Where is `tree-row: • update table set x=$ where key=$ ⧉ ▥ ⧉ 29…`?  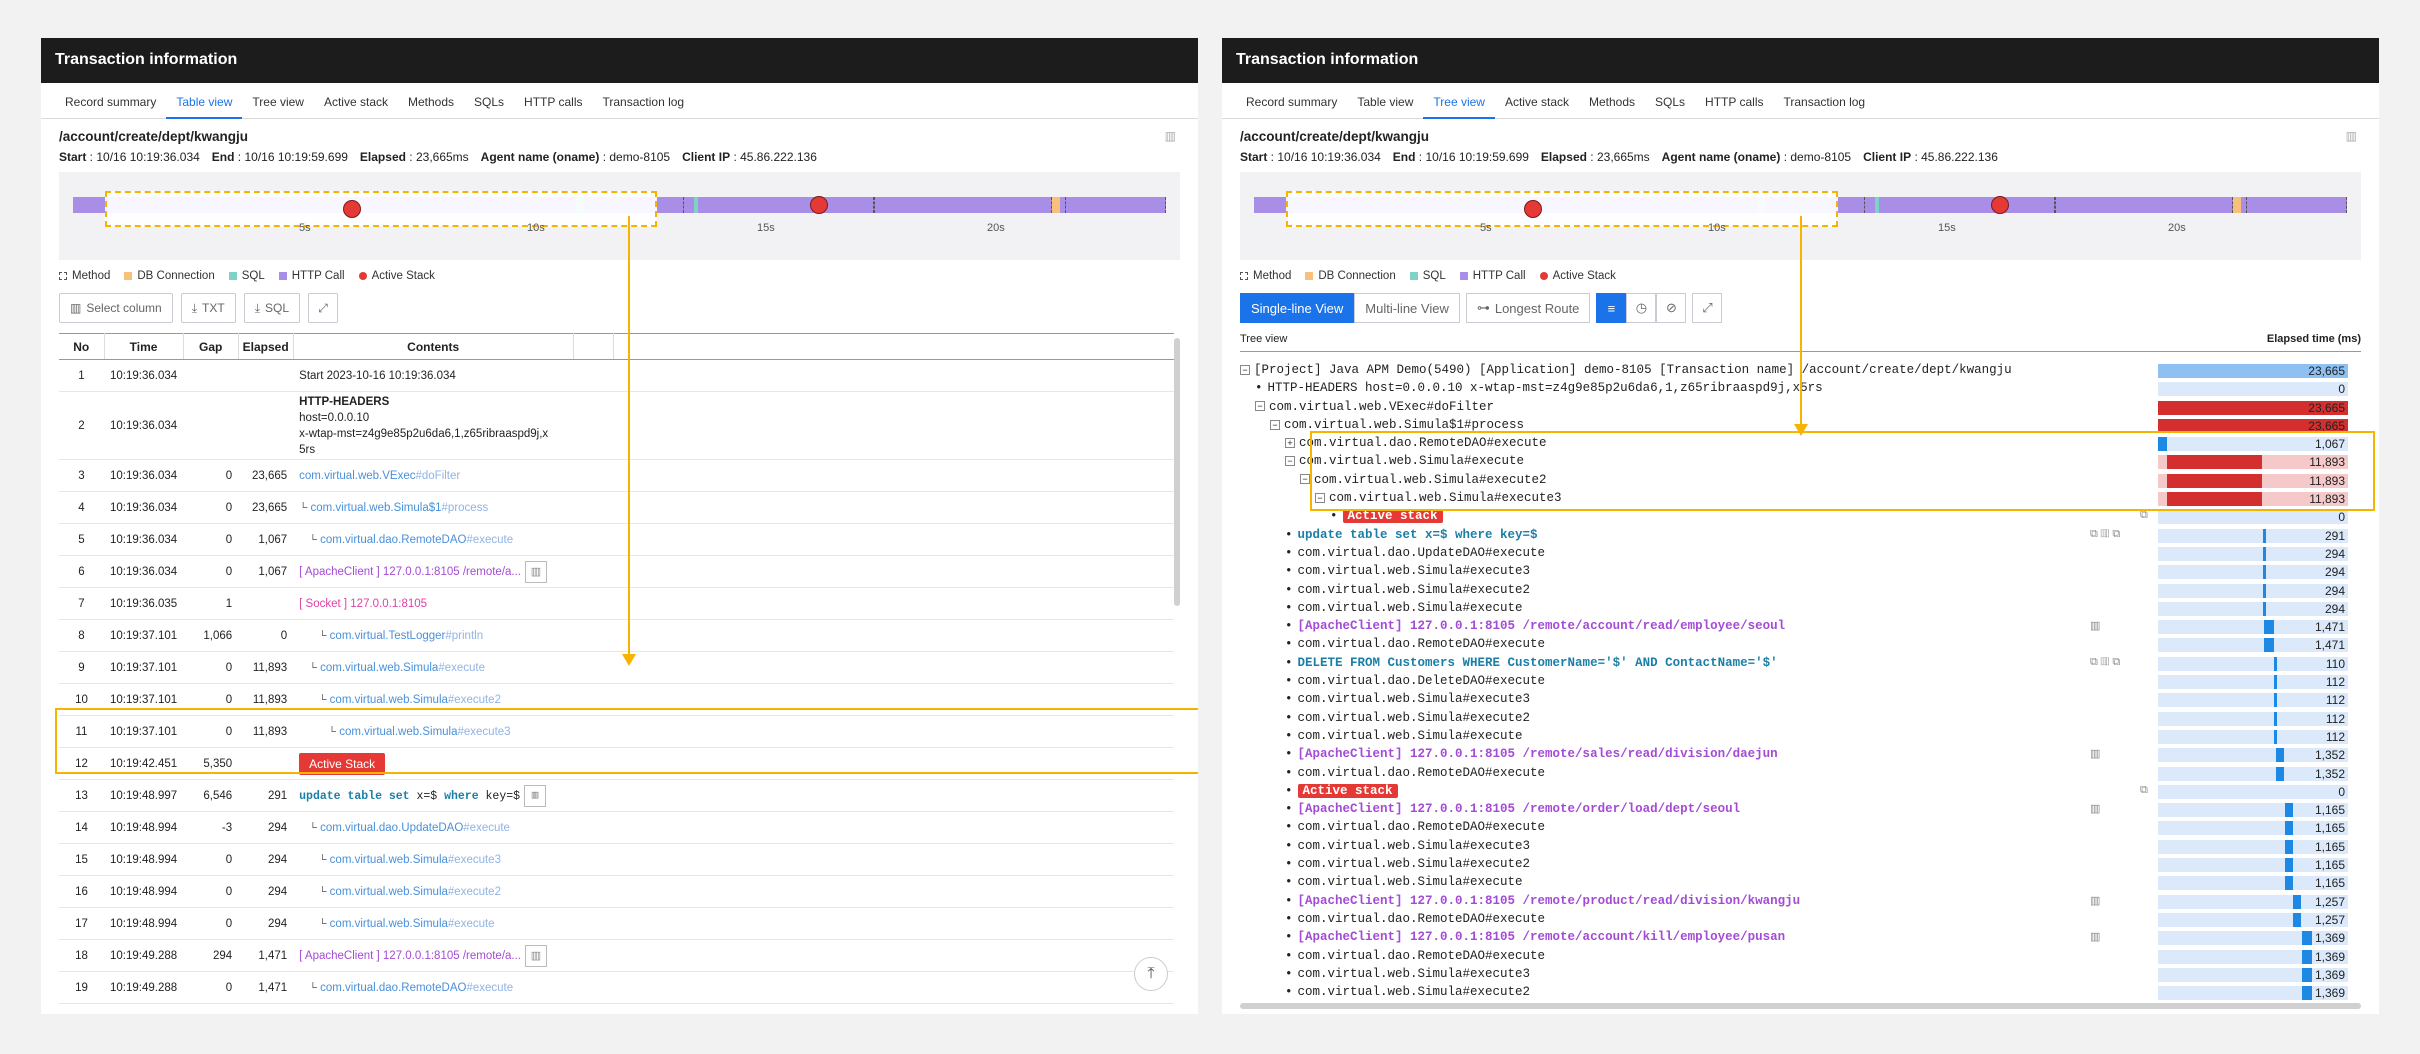 tree-row: • update table set x=$ where key=$ ⧉ ▥ ⧉ 29… is located at coordinates (1800, 536).